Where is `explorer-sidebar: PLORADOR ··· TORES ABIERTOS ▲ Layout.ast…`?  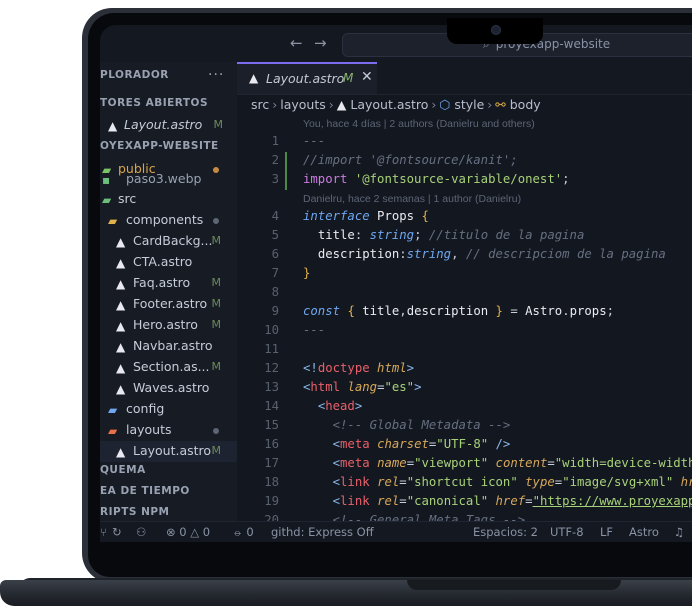 explorer-sidebar: PLORADOR ··· TORES ABIERTOS ▲ Layout.ast… is located at coordinates (168, 291).